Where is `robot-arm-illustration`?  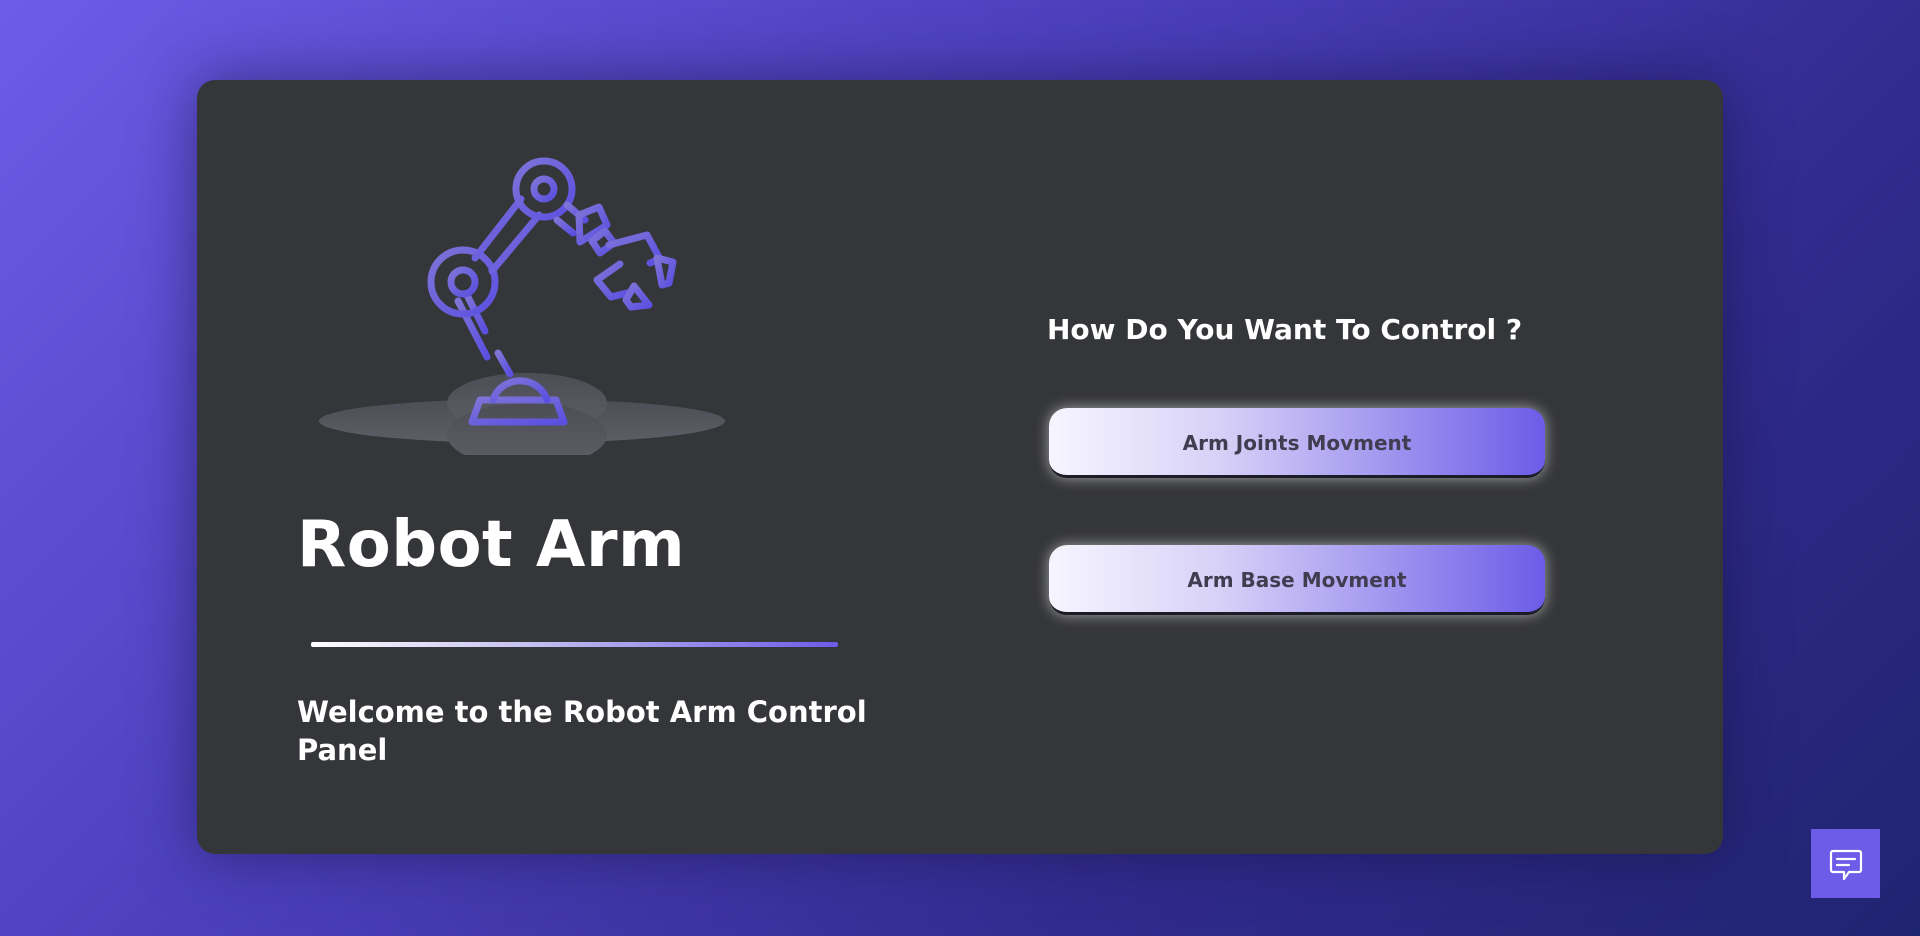 robot-arm-illustration is located at coordinates (532, 290).